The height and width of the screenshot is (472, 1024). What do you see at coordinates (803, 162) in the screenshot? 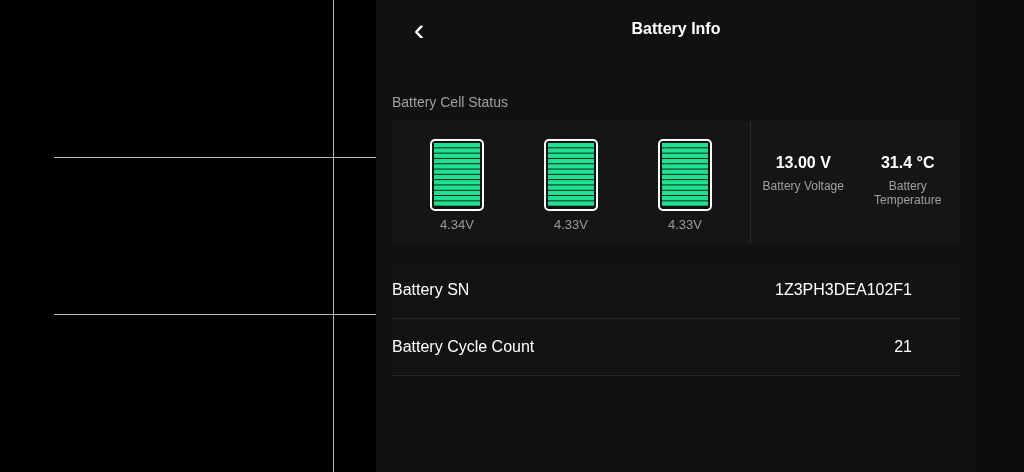
I see `stat-value: 13.00 V` at bounding box center [803, 162].